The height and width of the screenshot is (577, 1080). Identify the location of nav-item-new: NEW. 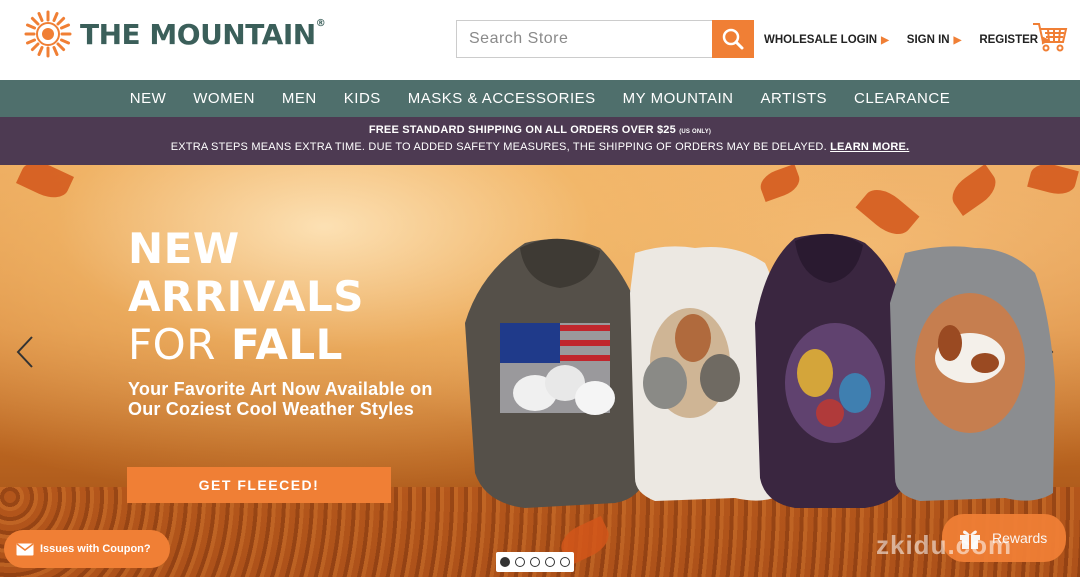
(148, 98).